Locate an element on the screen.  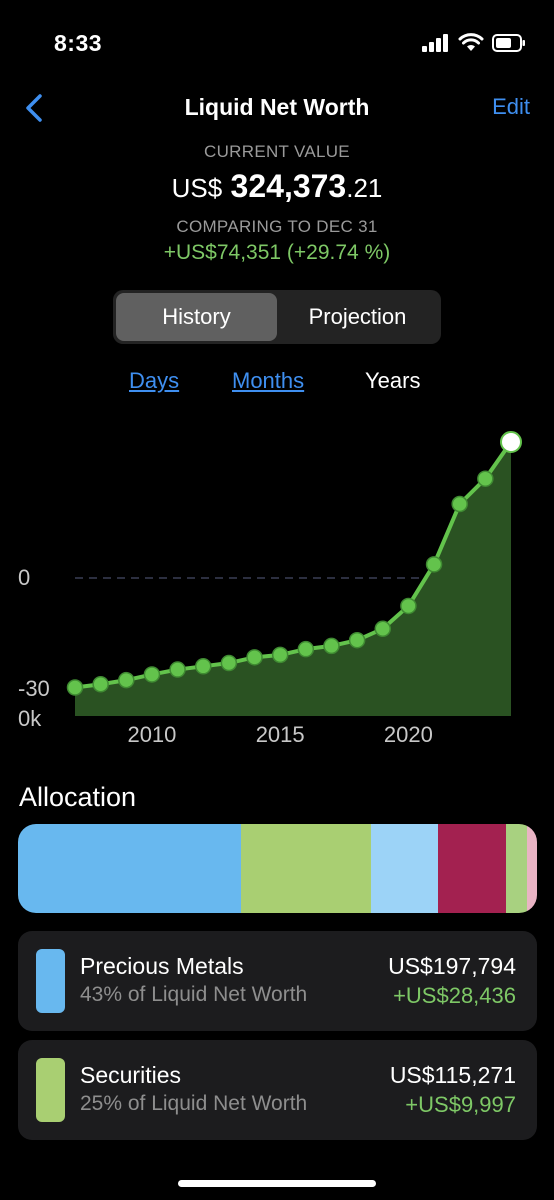
value-decimal: .21 is located at coordinates (364, 188).